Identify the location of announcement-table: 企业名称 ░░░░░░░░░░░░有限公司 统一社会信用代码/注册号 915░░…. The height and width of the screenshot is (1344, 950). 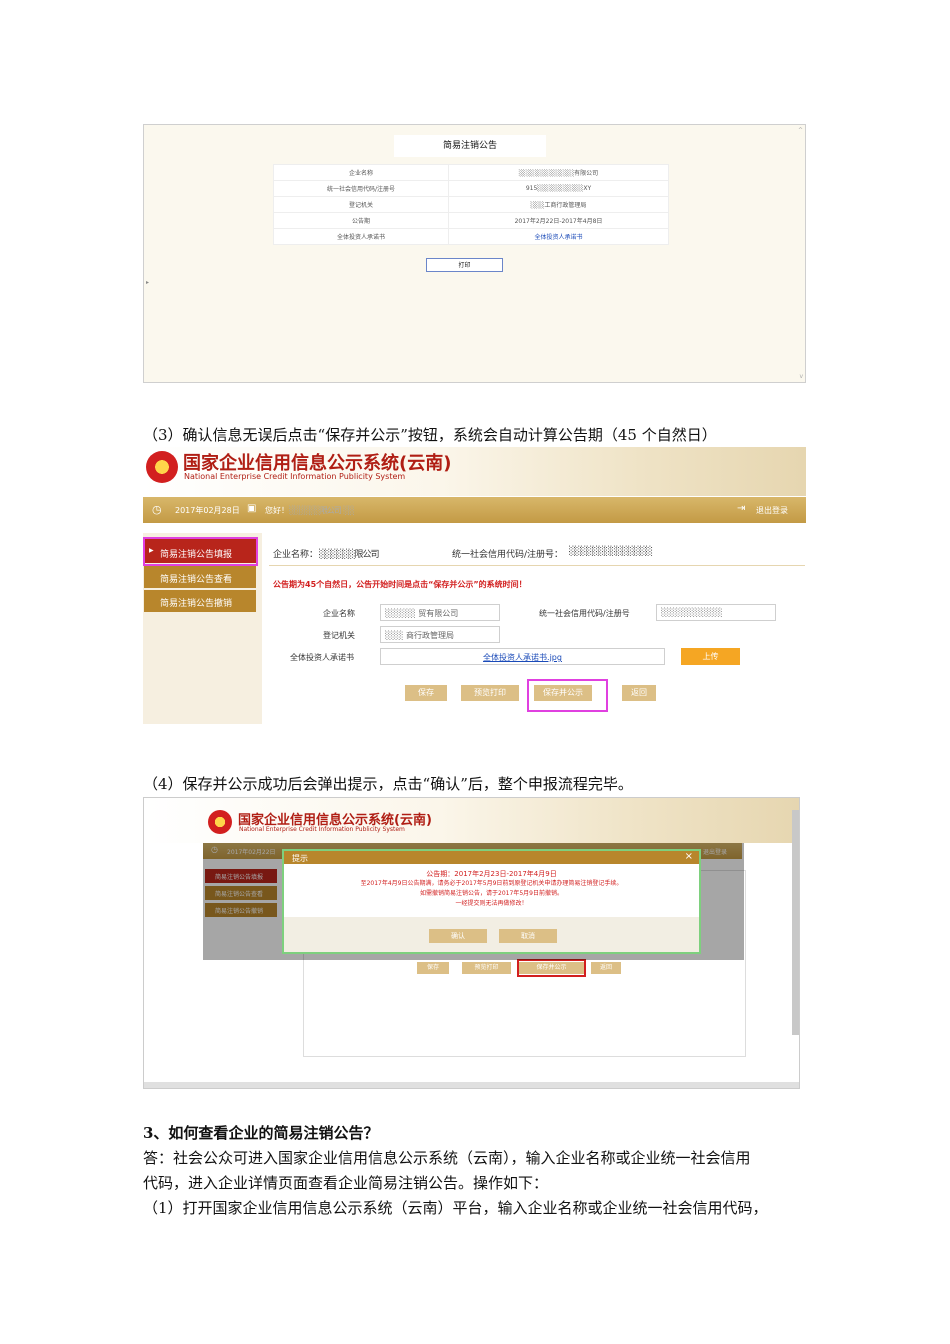
(471, 204).